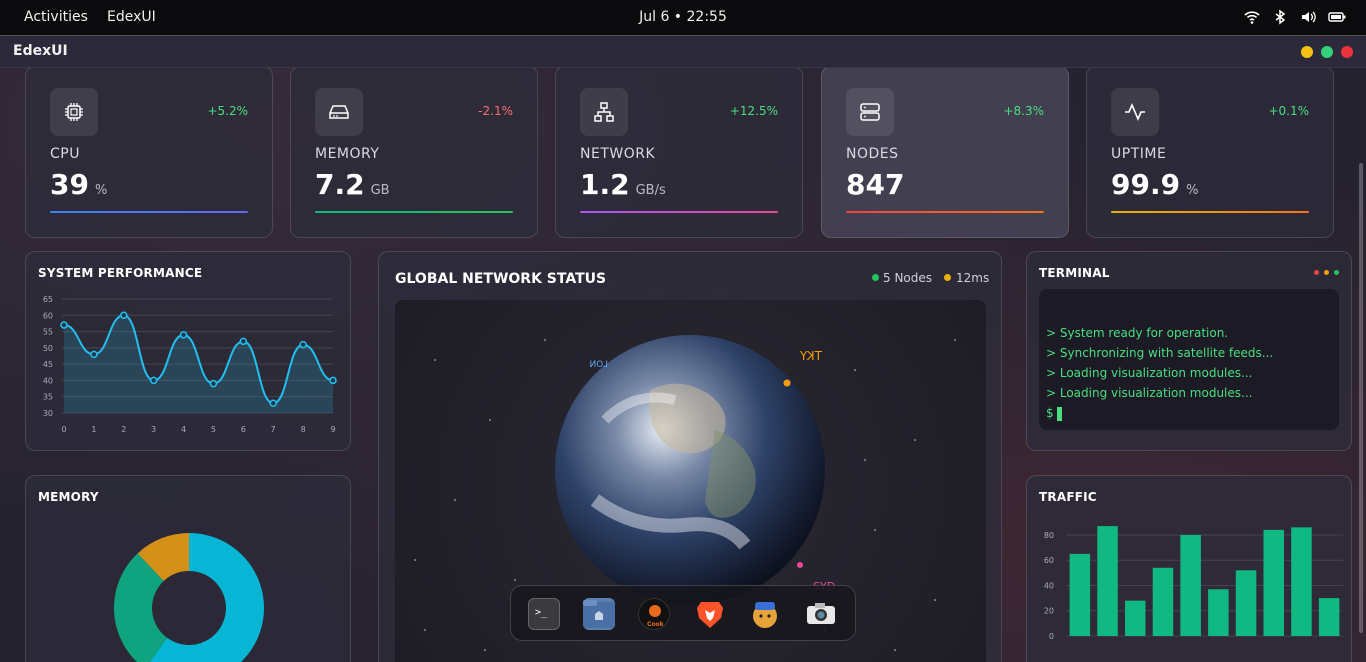 This screenshot has height=662, width=1366. What do you see at coordinates (347, 154) in the screenshot?
I see `stat-label: MEMORY` at bounding box center [347, 154].